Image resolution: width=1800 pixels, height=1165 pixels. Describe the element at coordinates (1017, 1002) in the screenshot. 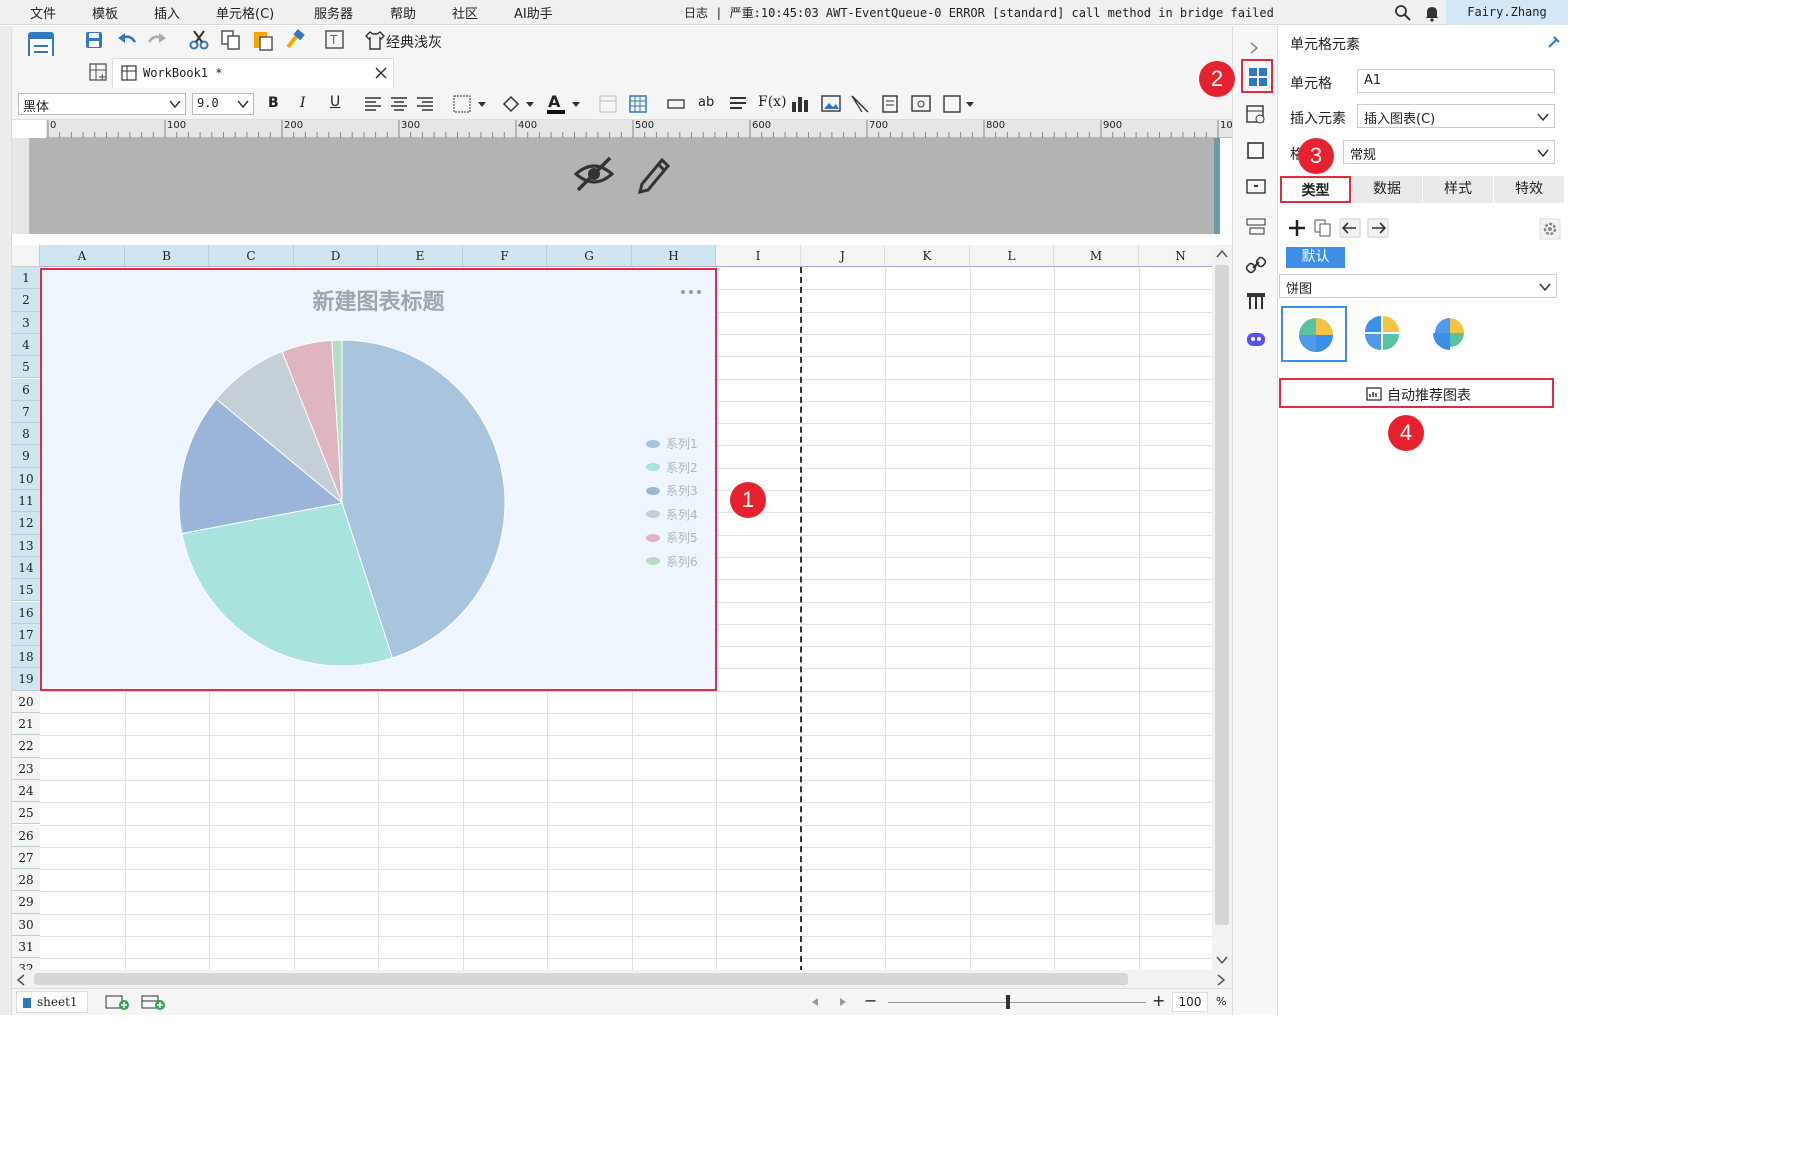

I see `zoom-slider` at that location.